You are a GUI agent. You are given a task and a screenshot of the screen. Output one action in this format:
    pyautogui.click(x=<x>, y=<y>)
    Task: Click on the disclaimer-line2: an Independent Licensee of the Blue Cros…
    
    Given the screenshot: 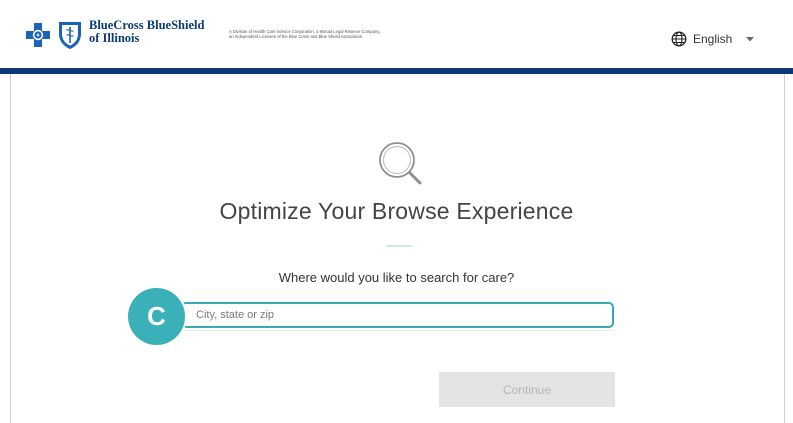 What is the action you would take?
    pyautogui.click(x=296, y=37)
    